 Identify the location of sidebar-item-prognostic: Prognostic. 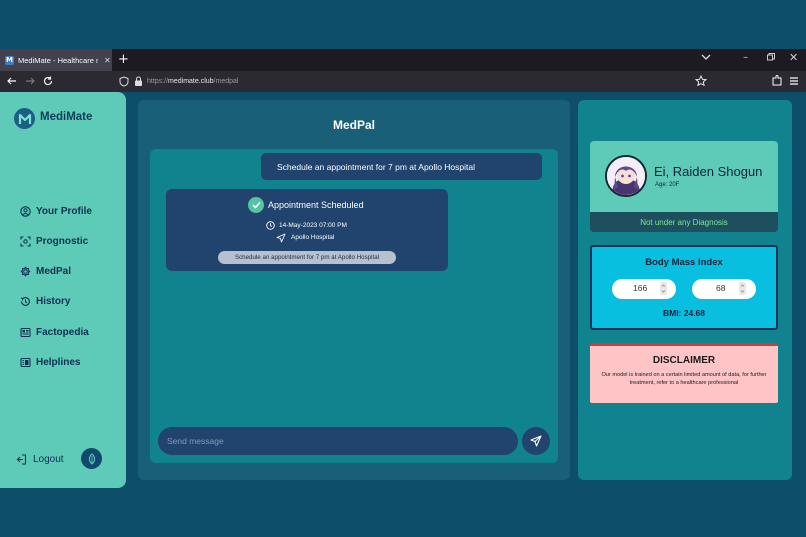
(54, 241).